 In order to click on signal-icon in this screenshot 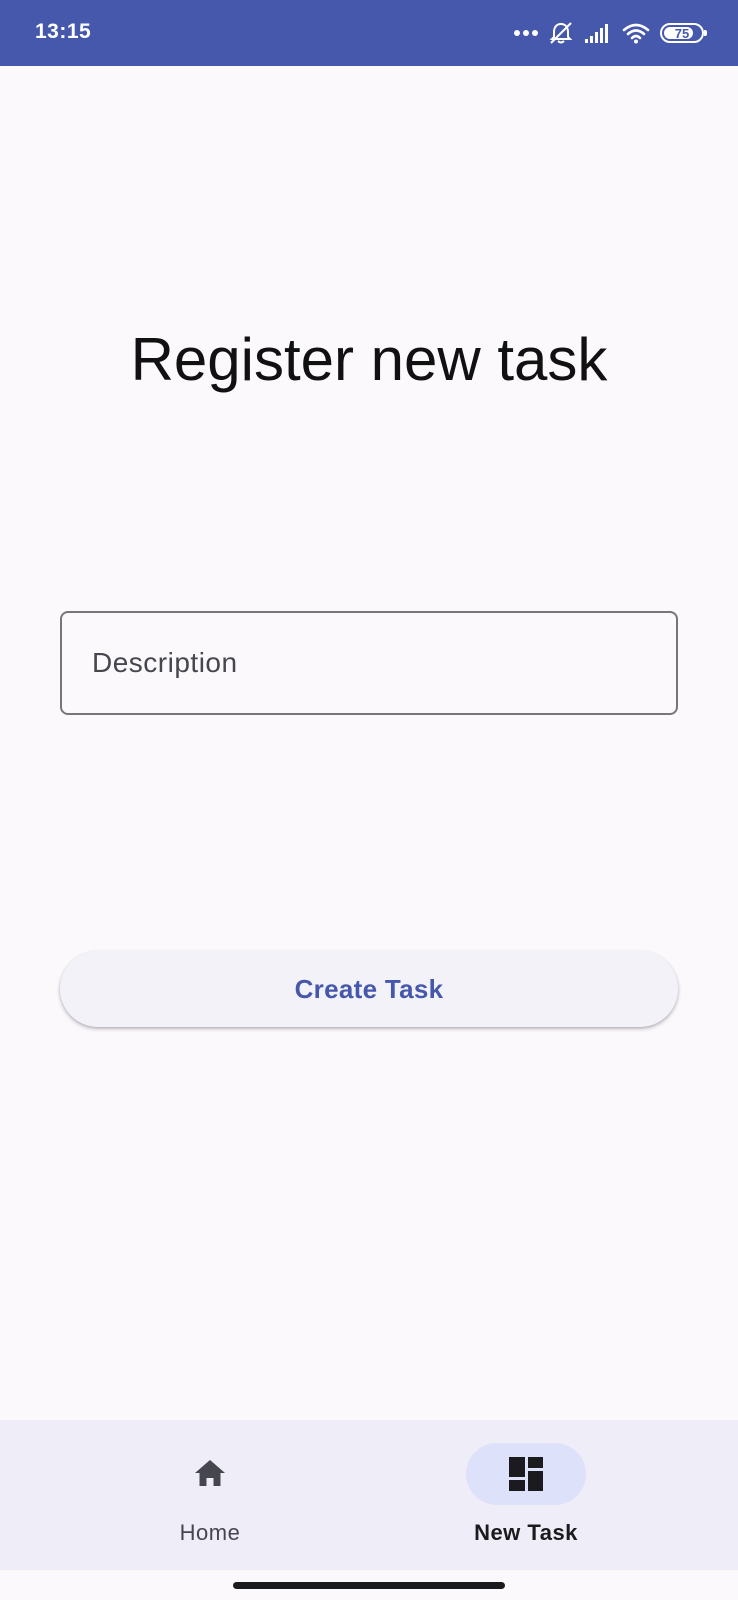, I will do `click(596, 33)`.